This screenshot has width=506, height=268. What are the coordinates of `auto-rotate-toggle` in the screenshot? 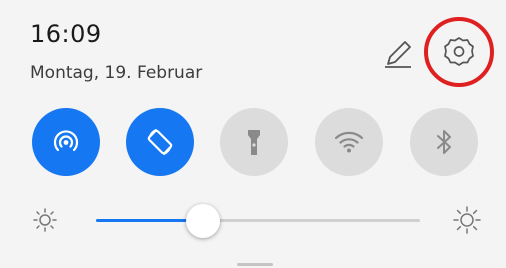 It's located at (160, 142).